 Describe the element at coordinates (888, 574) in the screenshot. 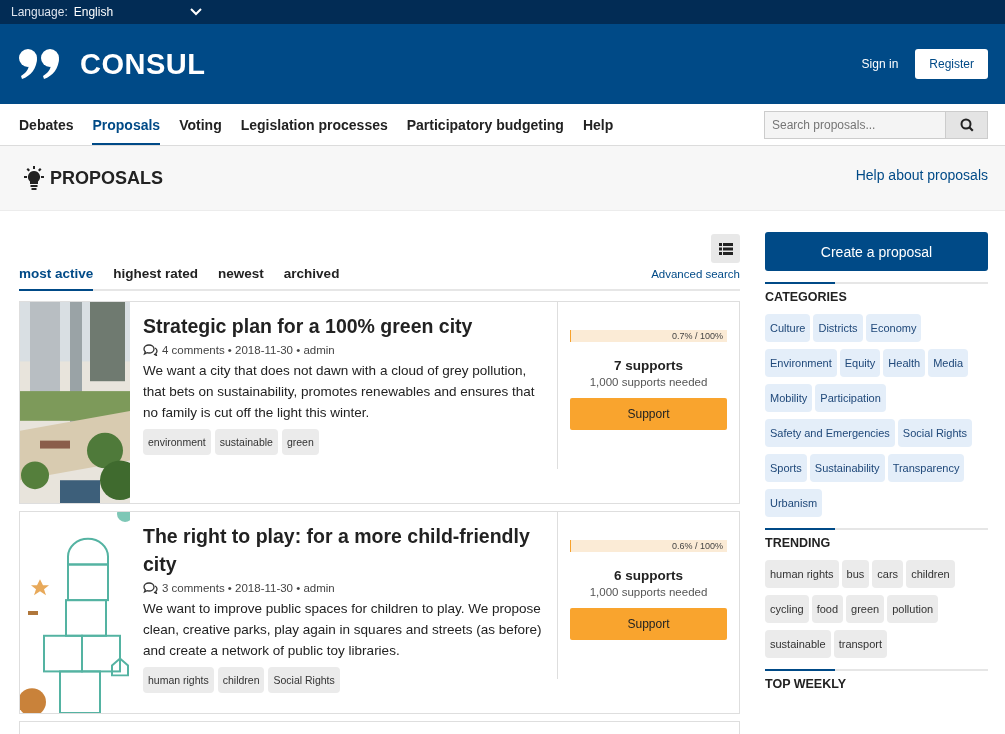

I see `tag: cars` at that location.